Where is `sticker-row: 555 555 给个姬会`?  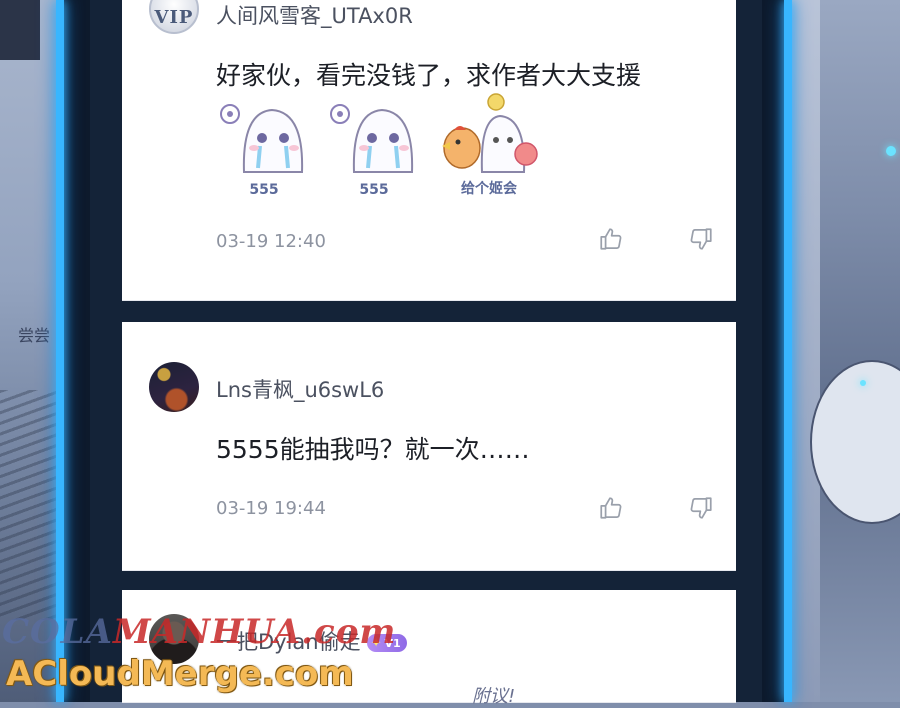
sticker-row: 555 555 给个姬会 is located at coordinates (384, 146).